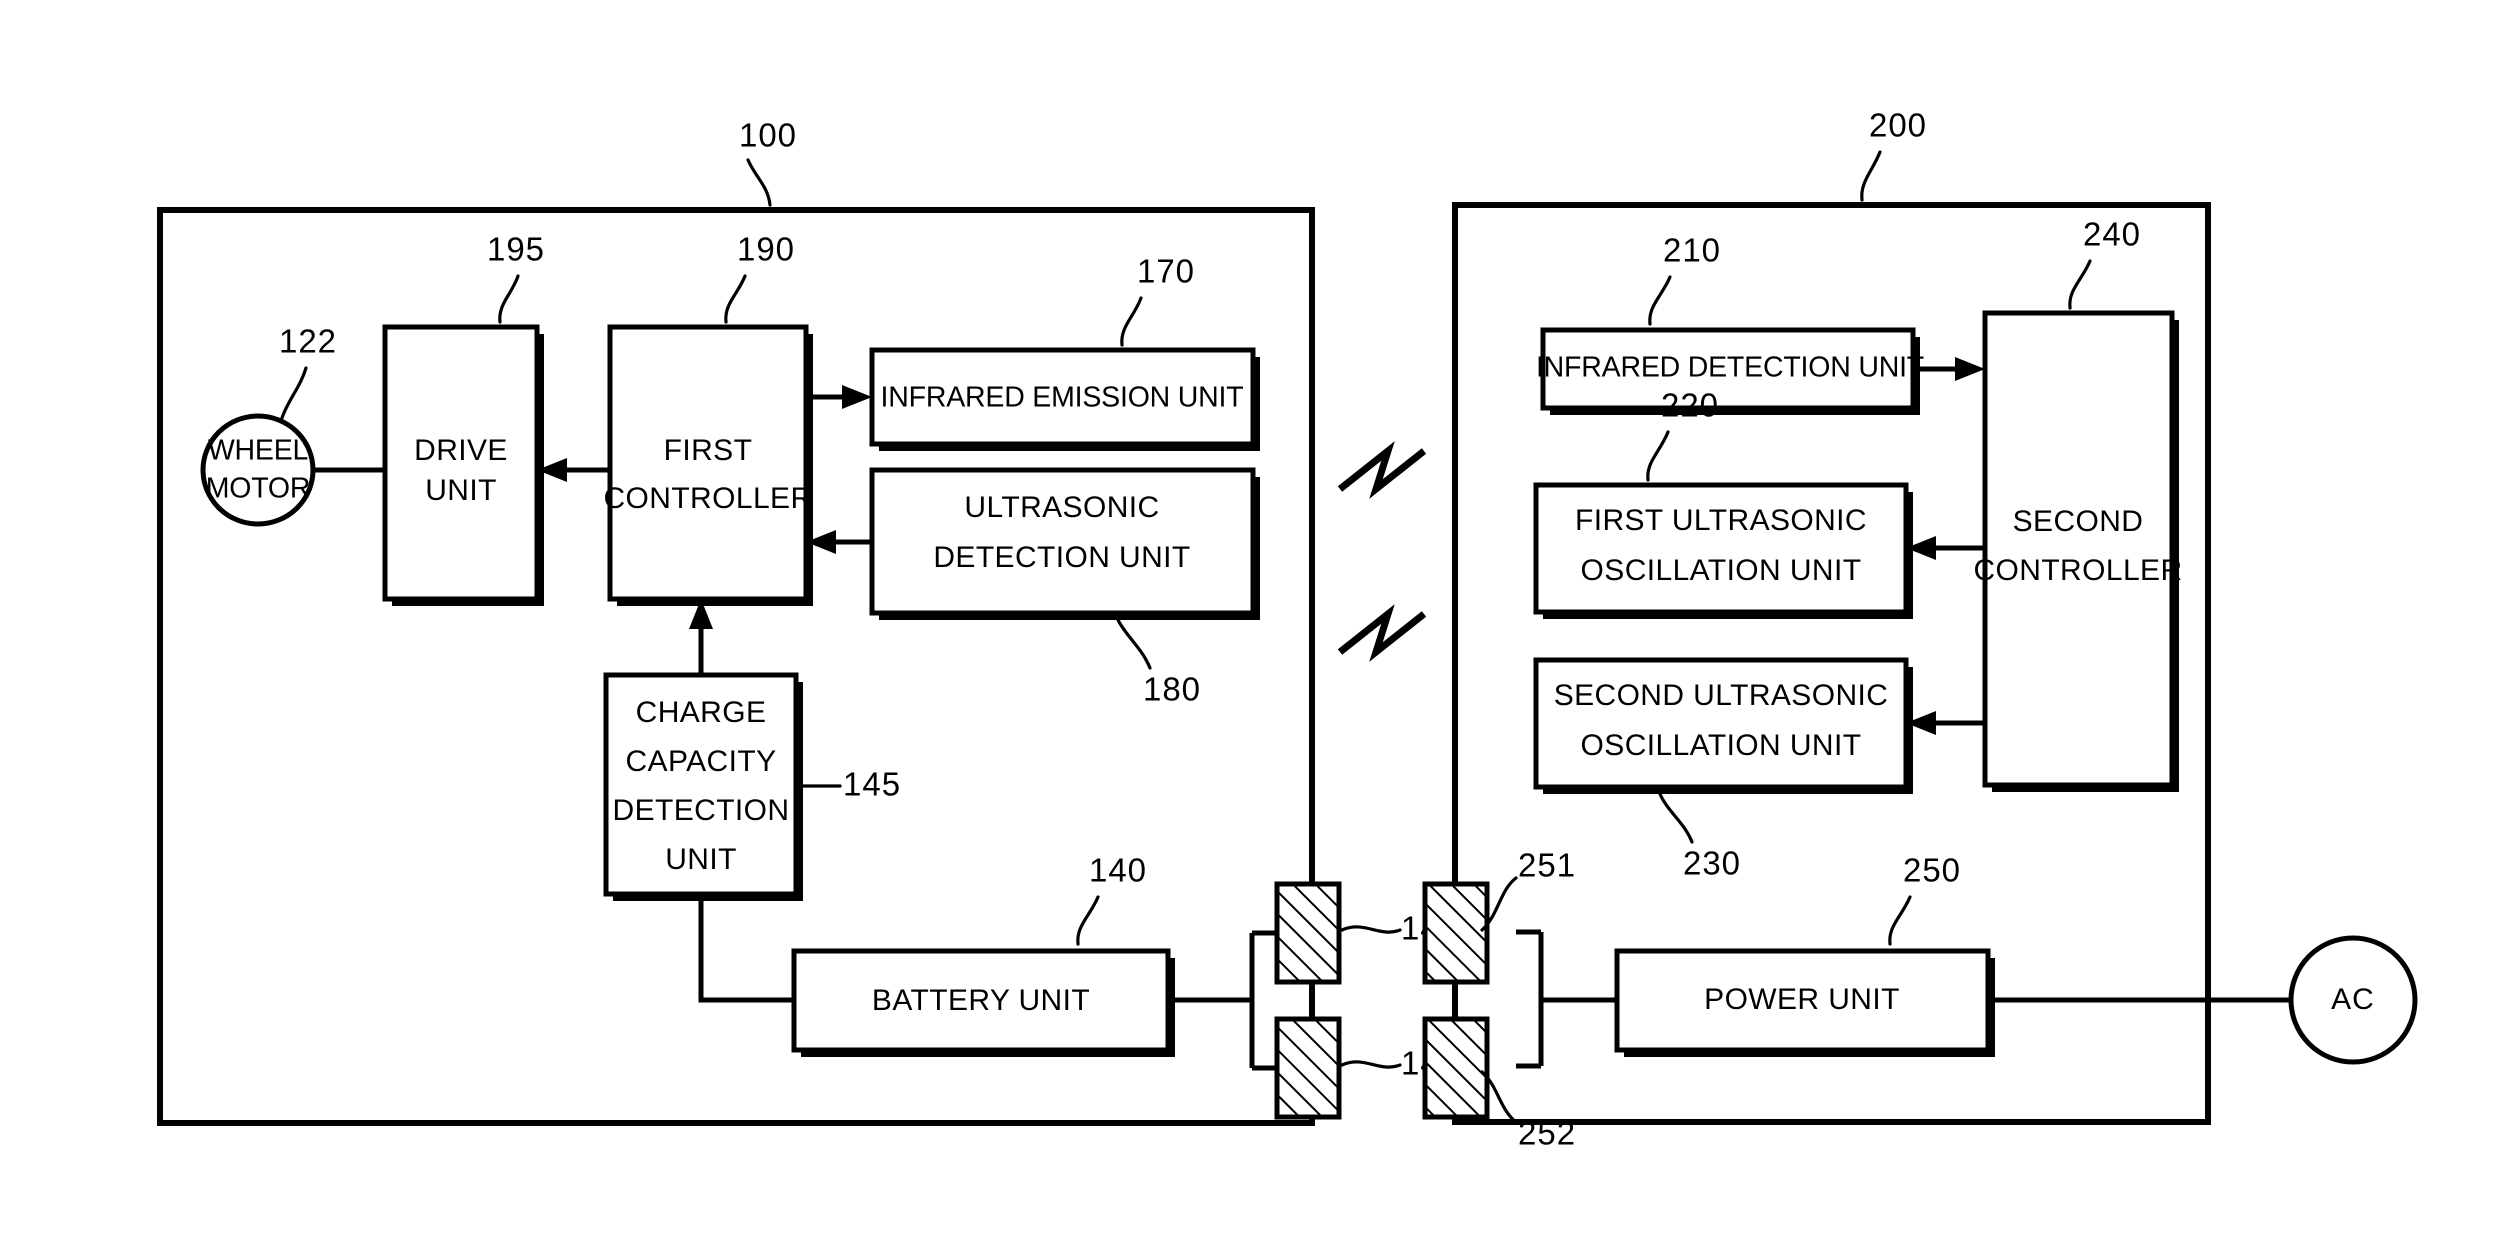 This screenshot has width=2500, height=1256. I want to click on second-ultrasonic-label-line2: OSCILLATION UNIT, so click(1721, 745).